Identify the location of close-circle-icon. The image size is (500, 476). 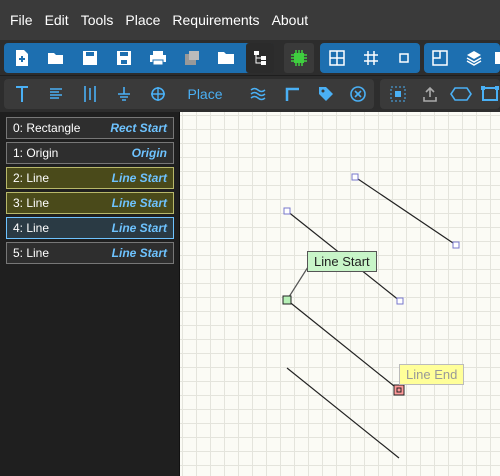
(358, 94).